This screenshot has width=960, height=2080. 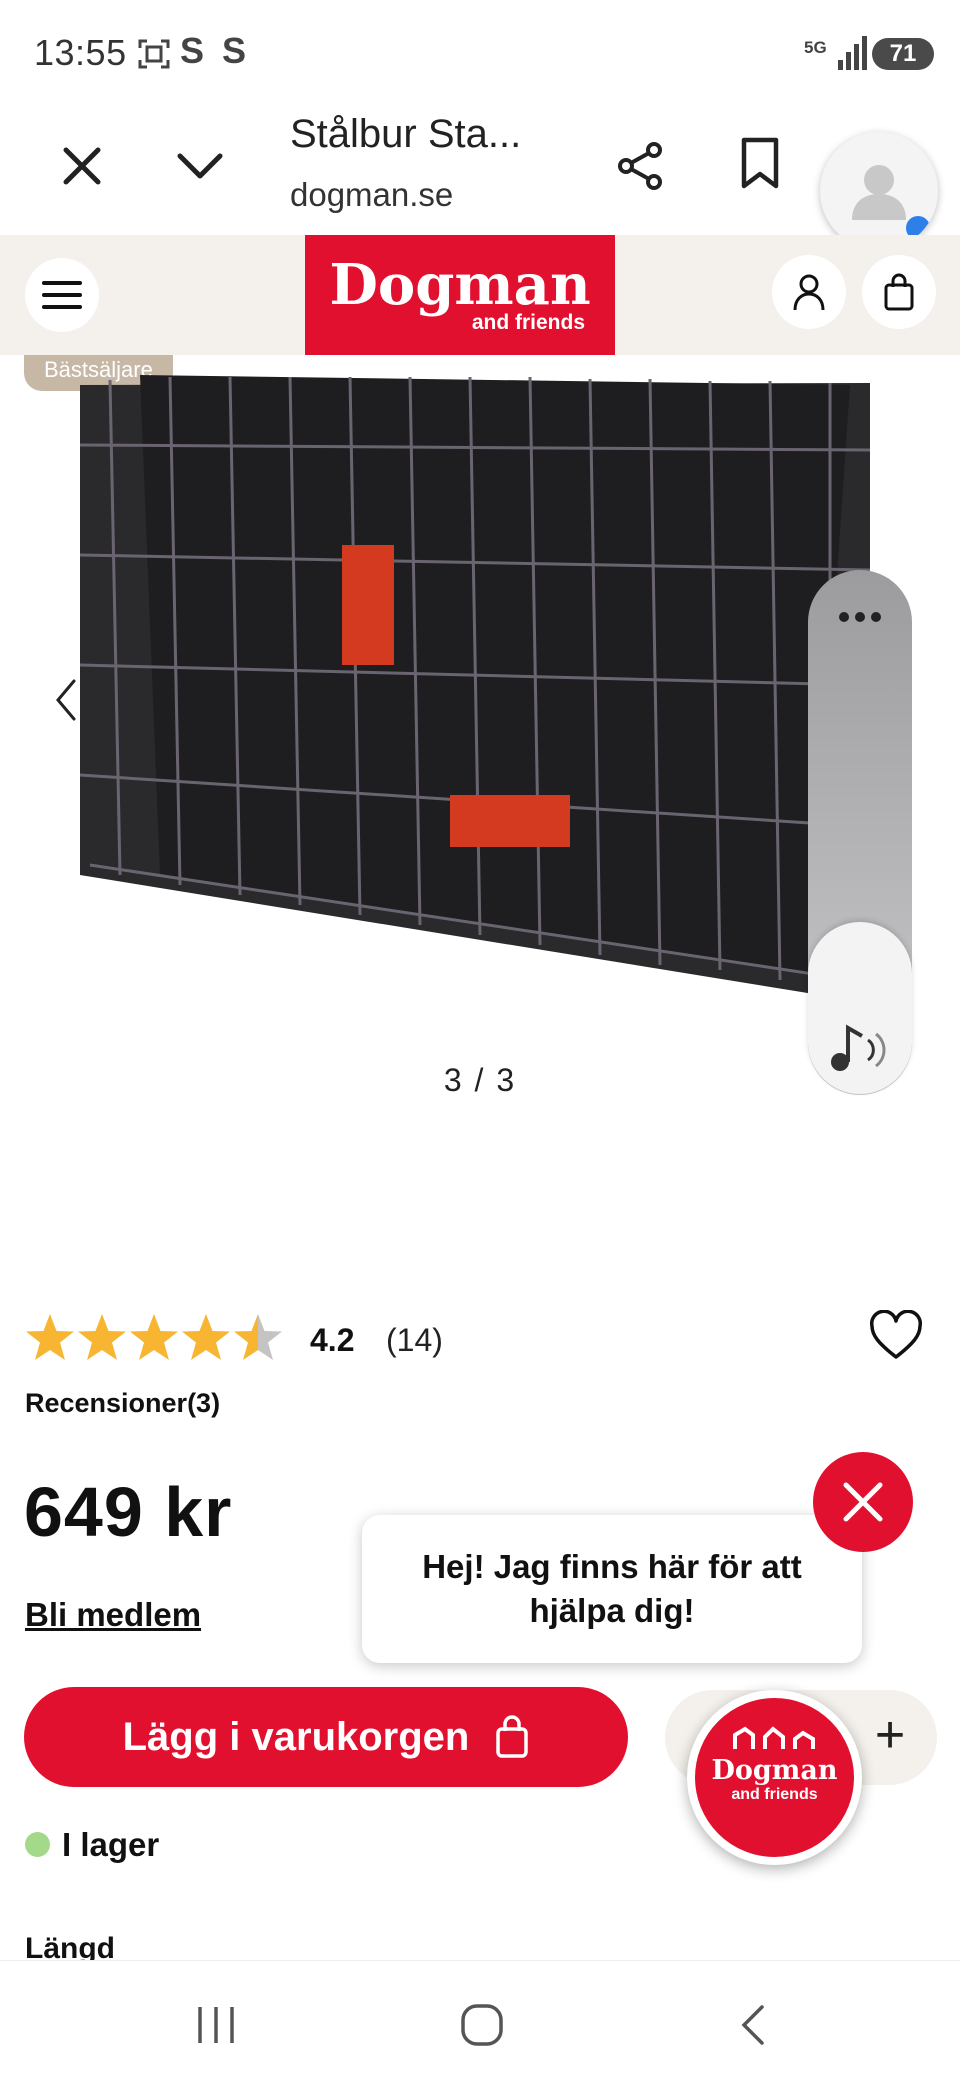 I want to click on account-button, so click(x=809, y=292).